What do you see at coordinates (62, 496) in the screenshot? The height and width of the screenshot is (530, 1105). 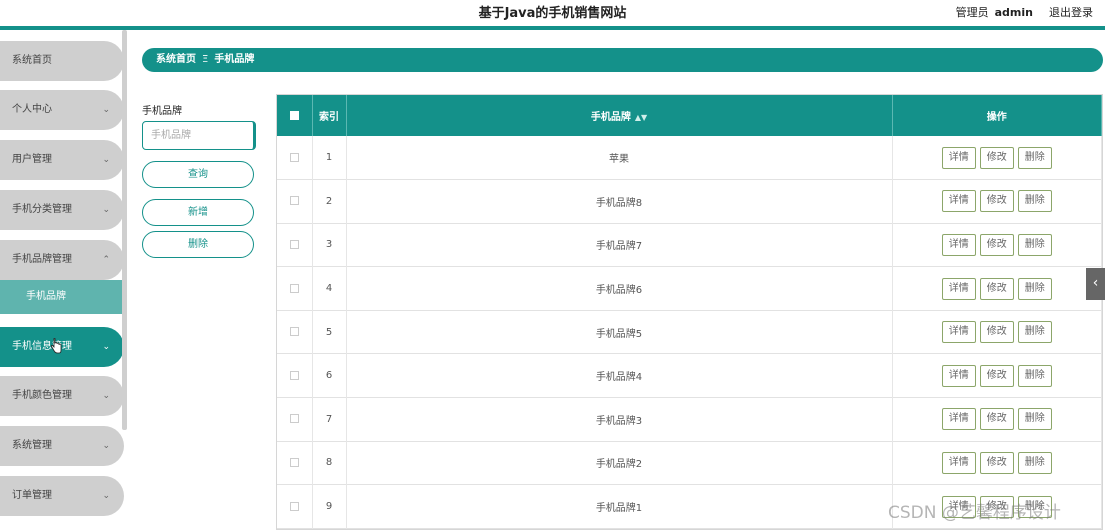 I see `sidebar-item-order-management: 订单管理 ⌄` at bounding box center [62, 496].